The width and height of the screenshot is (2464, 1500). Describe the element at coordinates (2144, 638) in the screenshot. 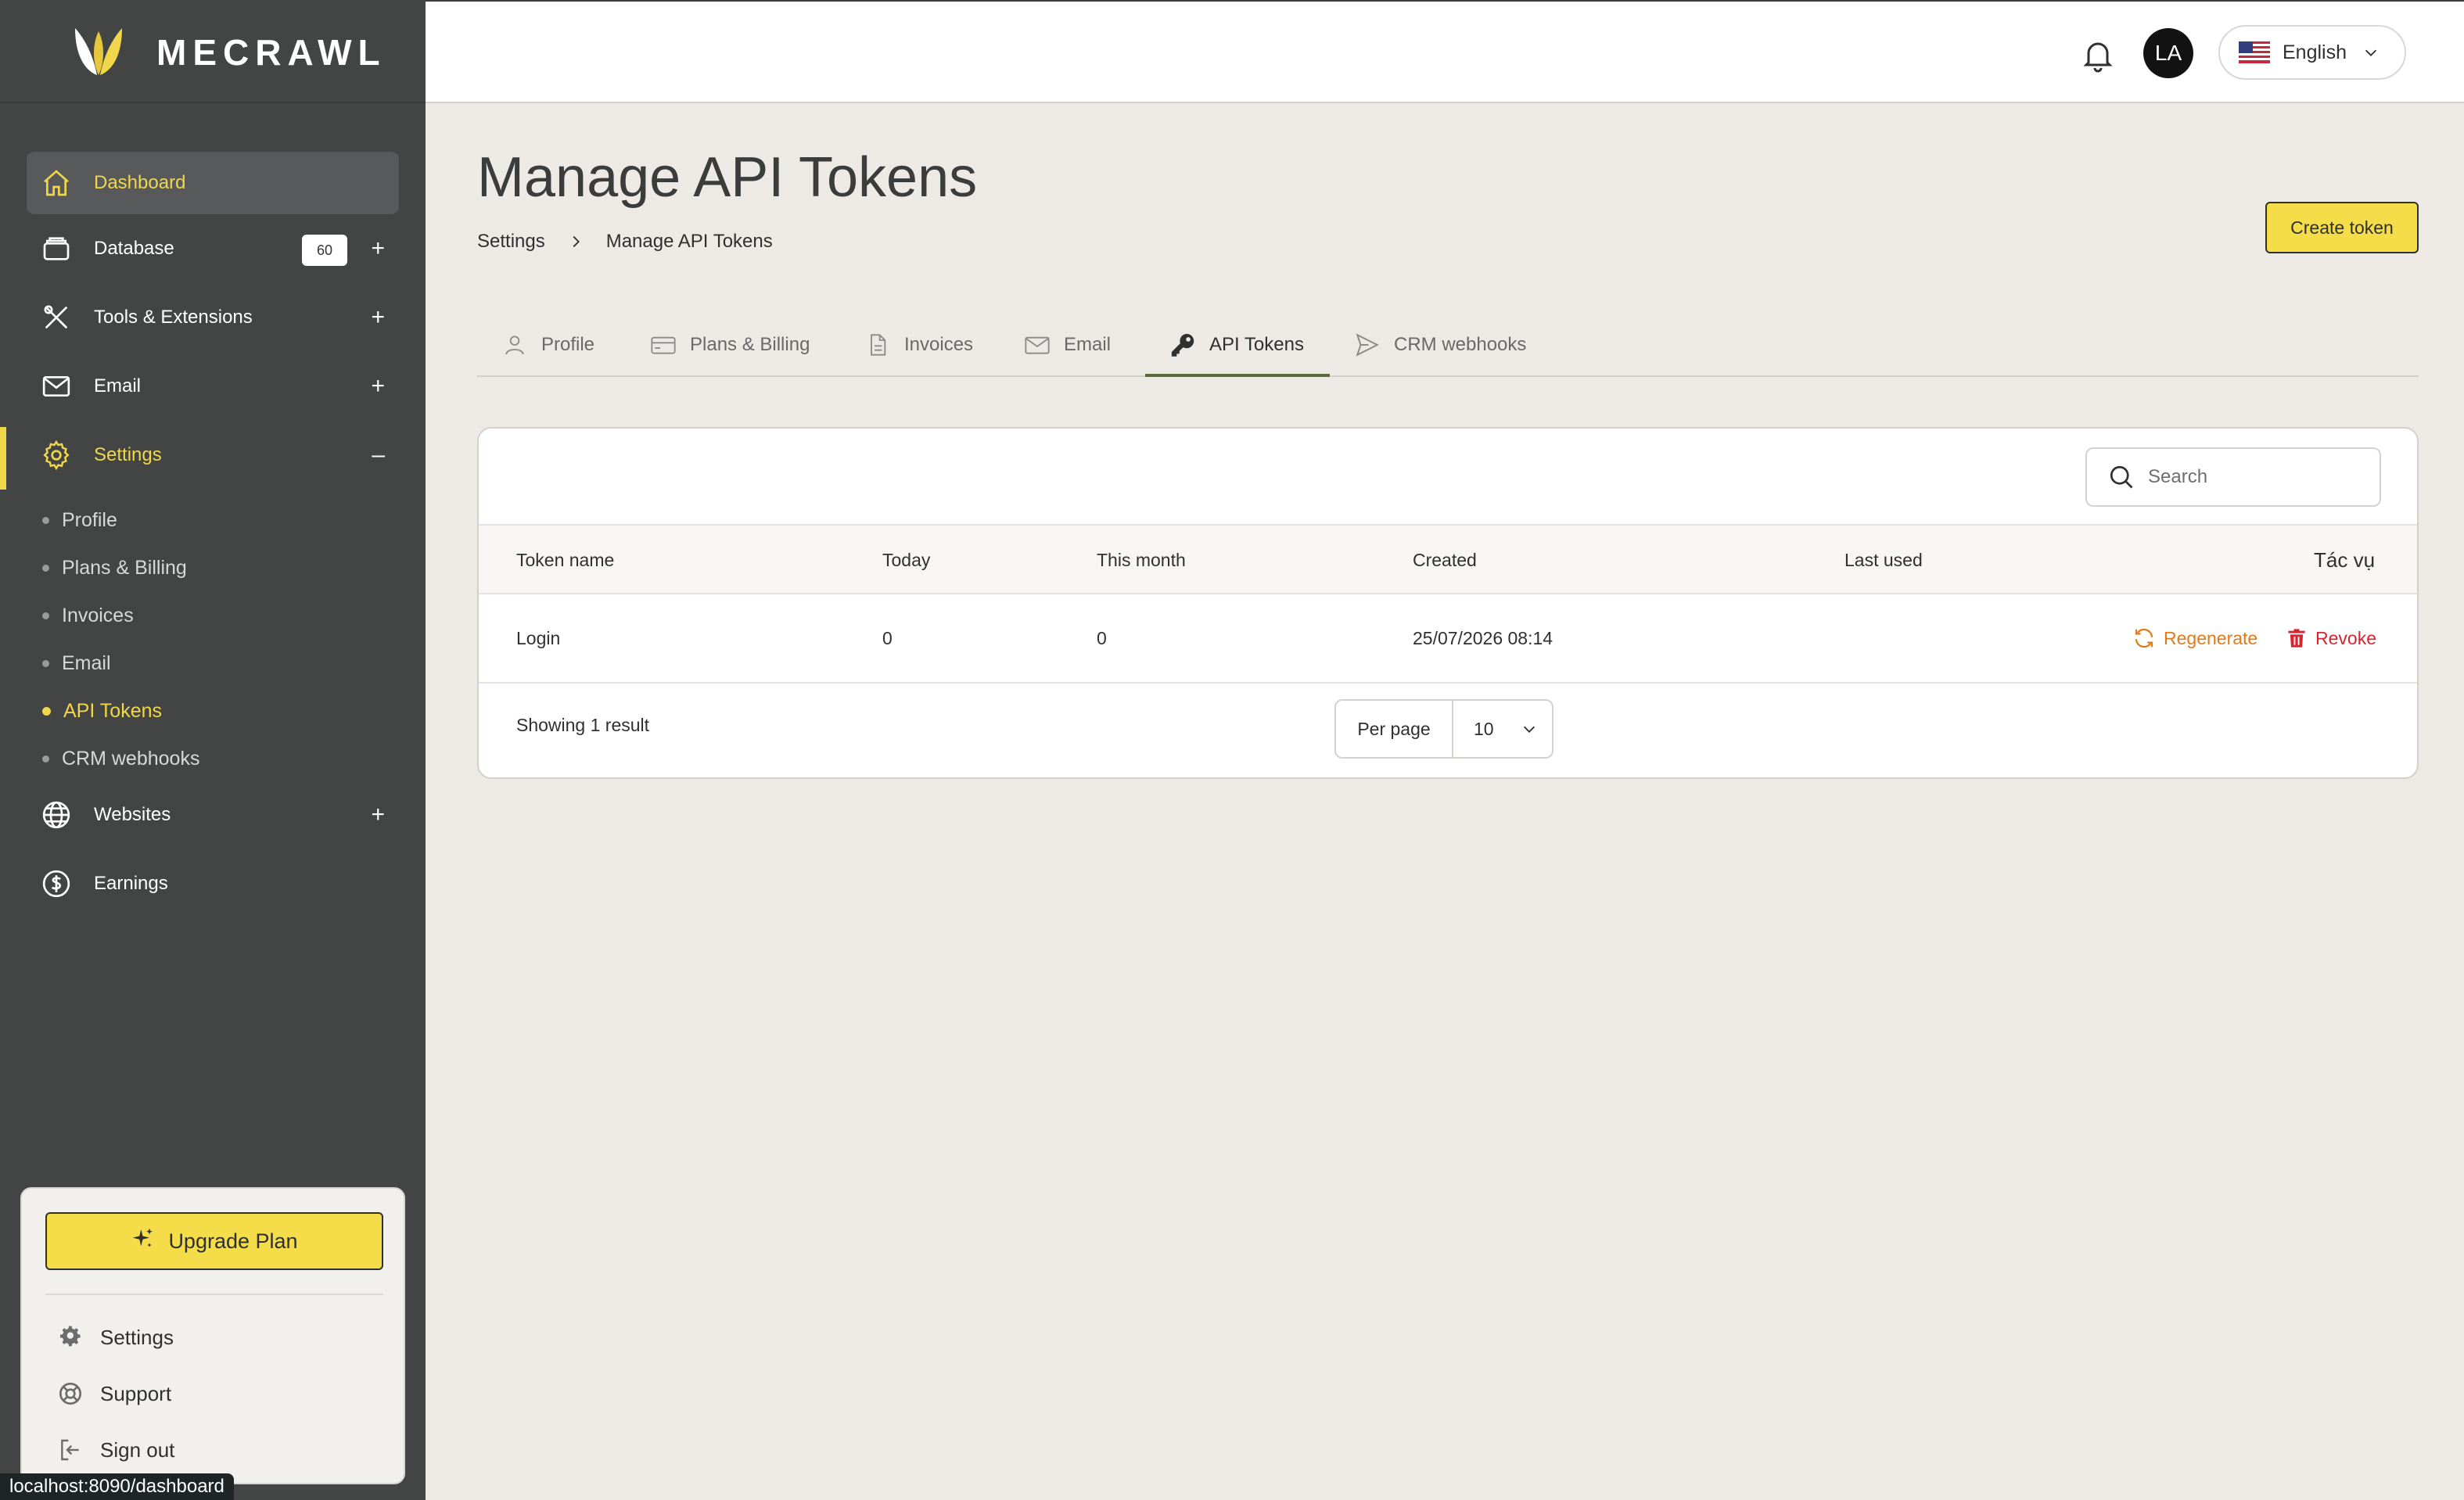

I see `refresh-icon` at that location.